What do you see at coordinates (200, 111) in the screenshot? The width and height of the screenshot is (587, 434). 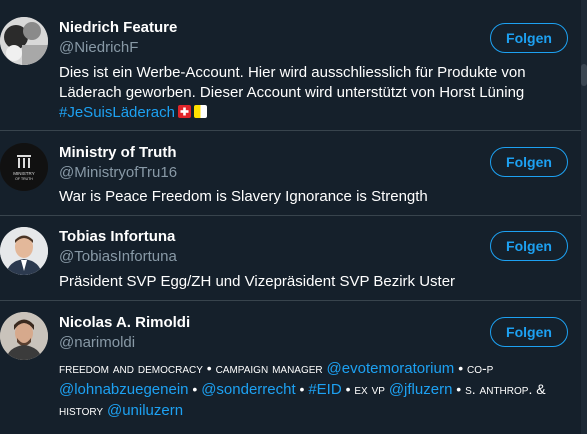 I see `vatican-flag-icon` at bounding box center [200, 111].